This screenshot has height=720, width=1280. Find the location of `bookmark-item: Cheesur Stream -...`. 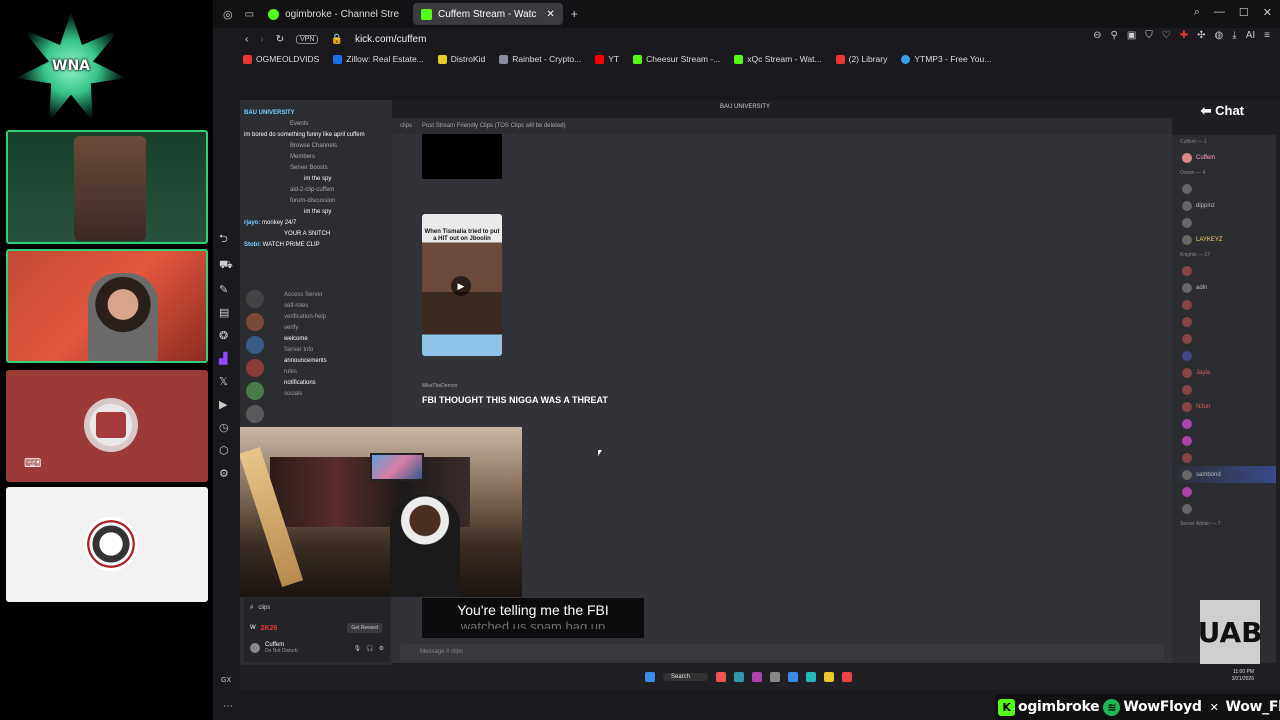

bookmark-item: Cheesur Stream -... is located at coordinates (676, 59).